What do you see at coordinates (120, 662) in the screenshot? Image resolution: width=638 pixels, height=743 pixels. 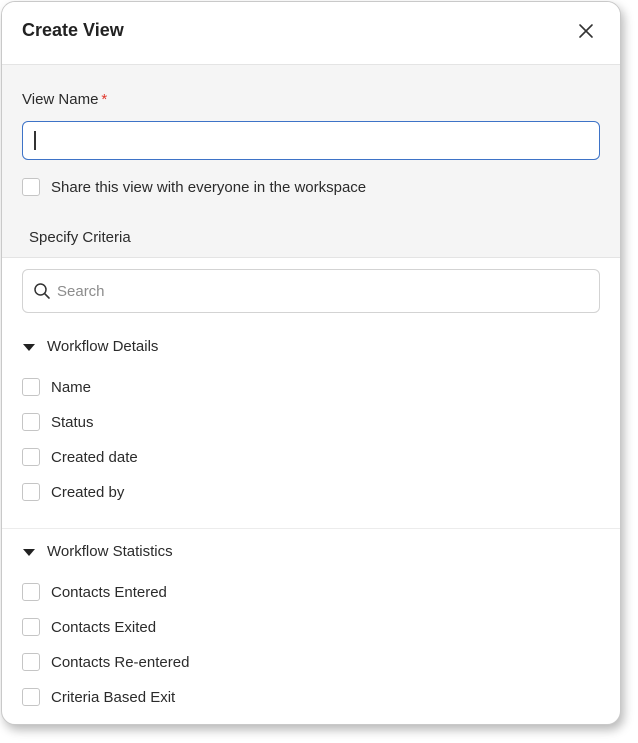 I see `criteria-item-label: Contacts Re-entered` at bounding box center [120, 662].